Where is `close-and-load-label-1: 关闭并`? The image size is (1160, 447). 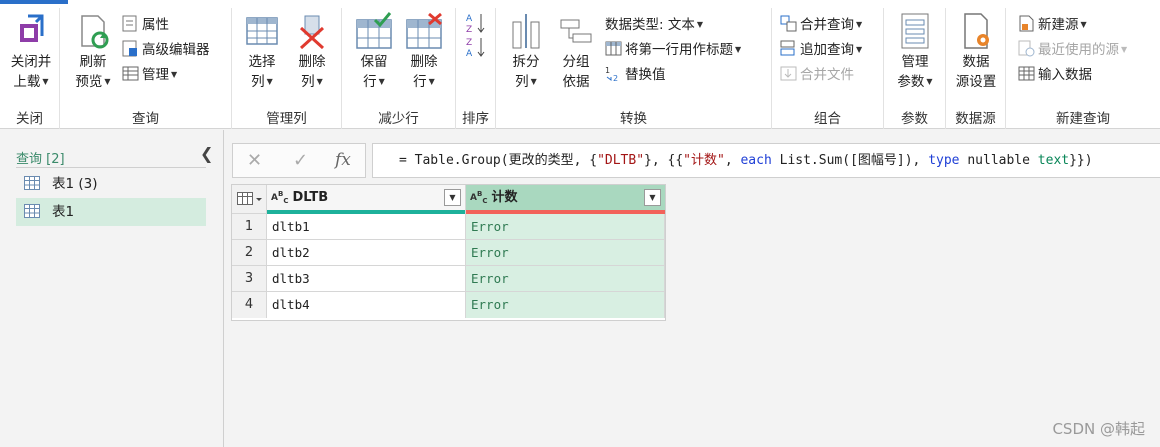
close-and-load-label-1: 关闭并 is located at coordinates (31, 62).